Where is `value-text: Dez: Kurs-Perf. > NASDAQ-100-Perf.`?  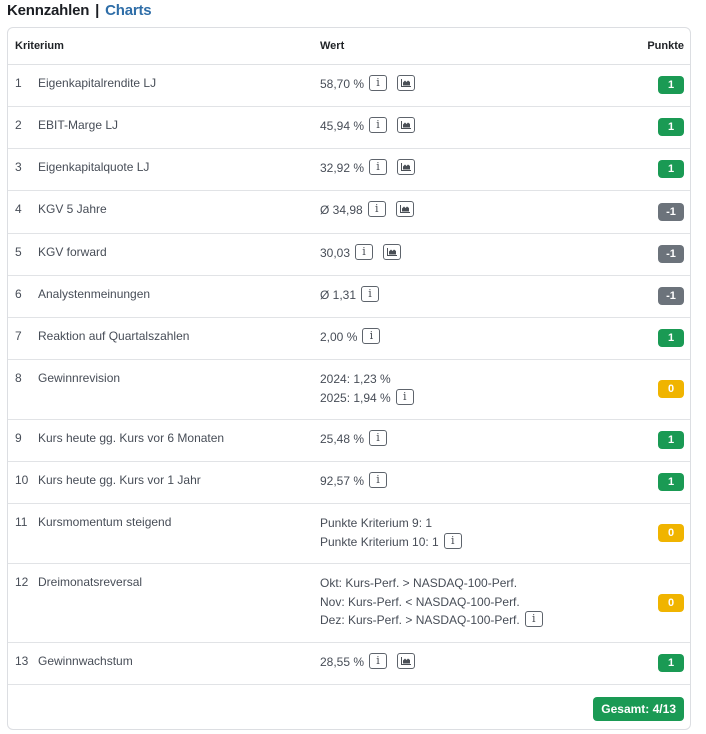 value-text: Dez: Kurs-Perf. > NASDAQ-100-Perf. is located at coordinates (420, 620).